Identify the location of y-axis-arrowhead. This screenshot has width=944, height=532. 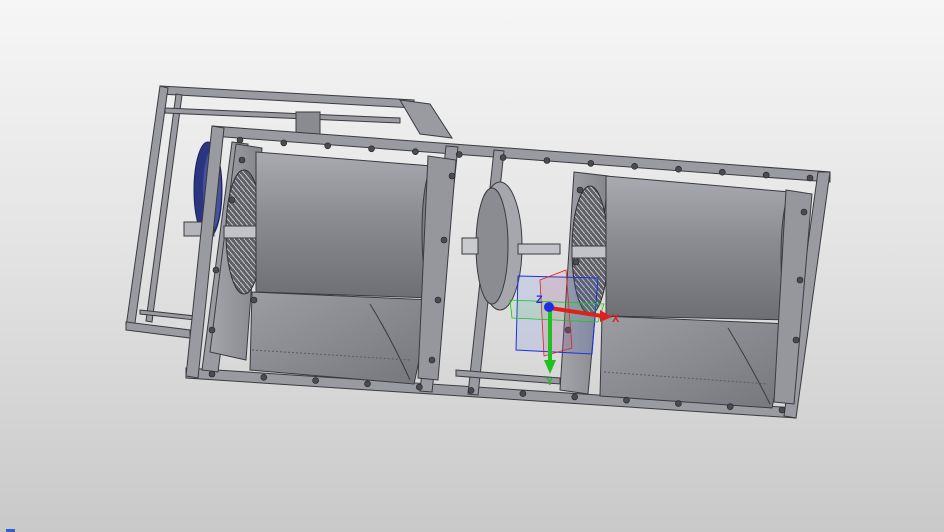
(550, 367).